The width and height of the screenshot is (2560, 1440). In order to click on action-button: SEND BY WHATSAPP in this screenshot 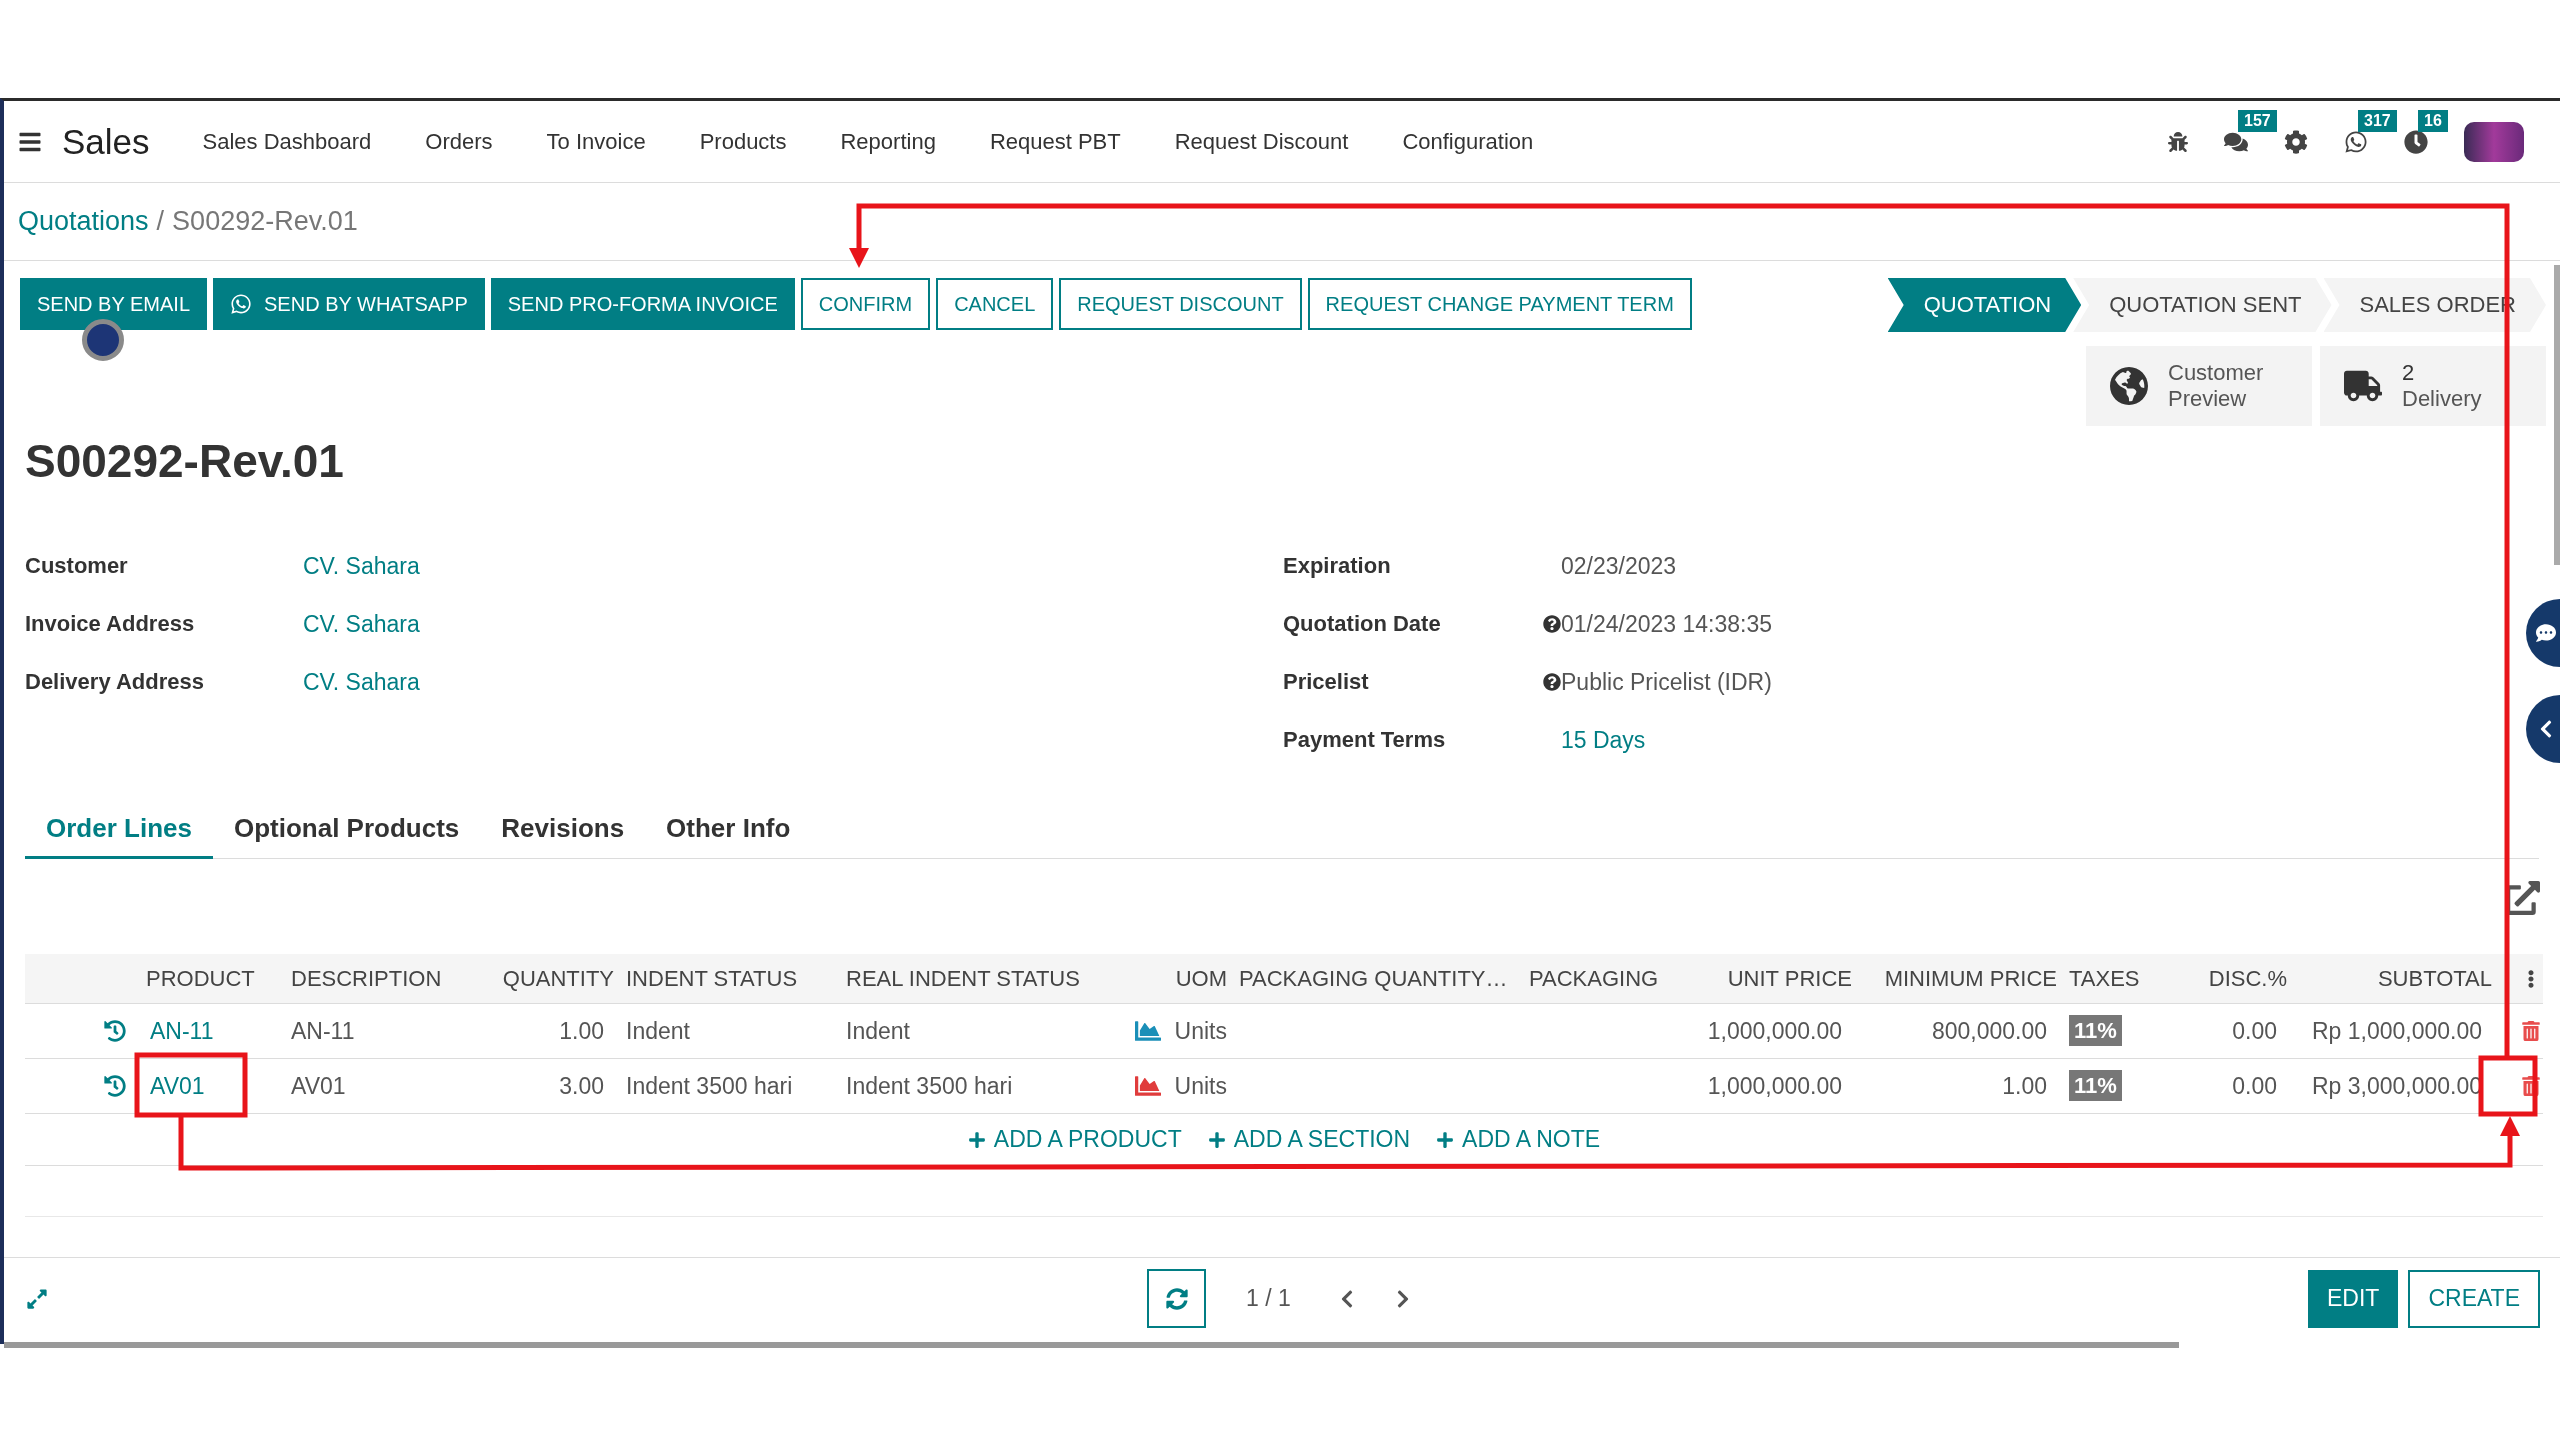, I will do `click(349, 304)`.